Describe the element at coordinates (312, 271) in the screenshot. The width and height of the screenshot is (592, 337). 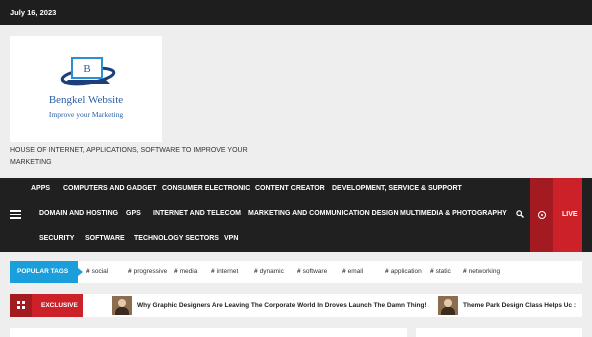
I see `tag-software: # software` at that location.